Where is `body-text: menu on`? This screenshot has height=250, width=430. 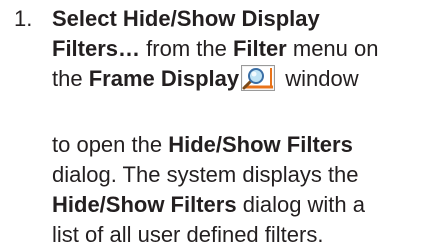 body-text: menu on is located at coordinates (332, 48).